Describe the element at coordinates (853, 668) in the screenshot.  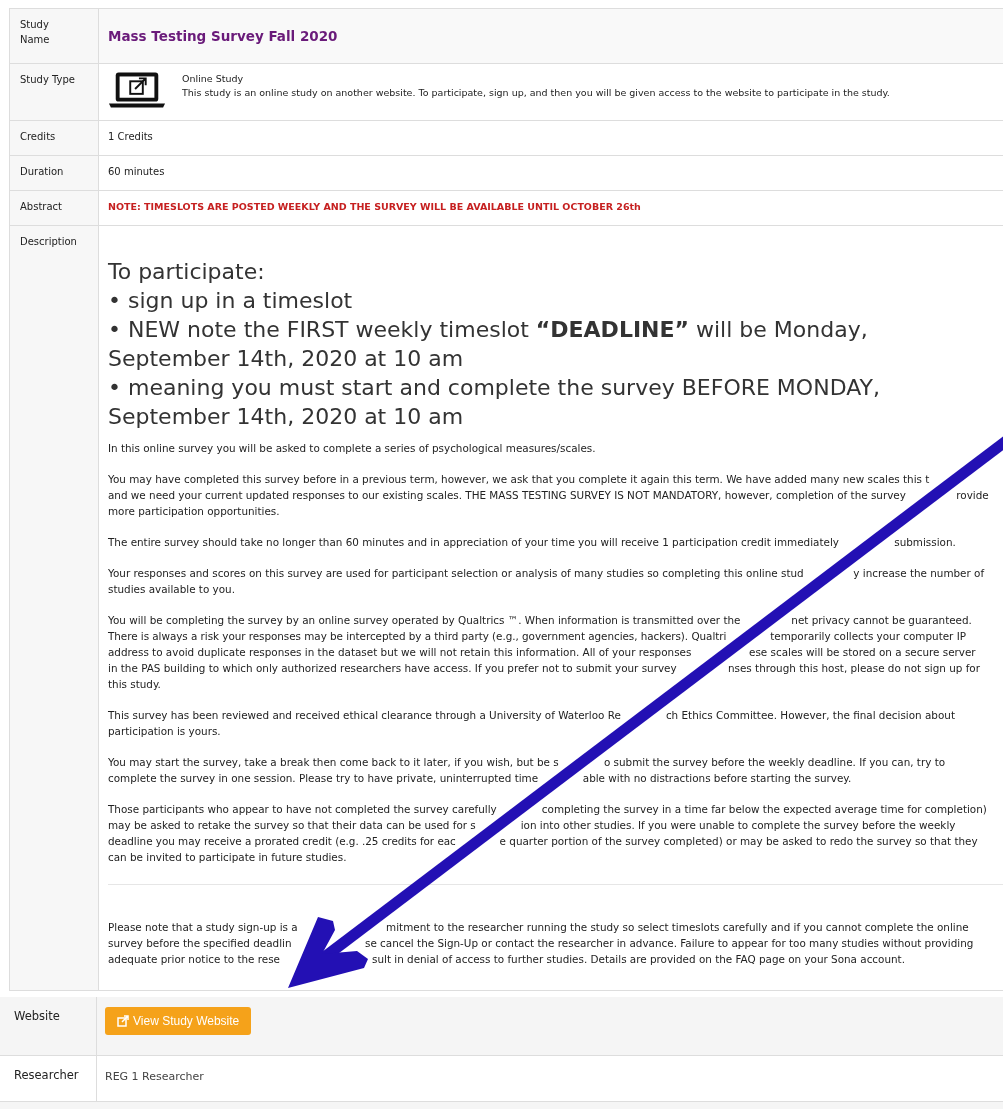
I see `description-text: nses through this host, please do not sign up for` at that location.